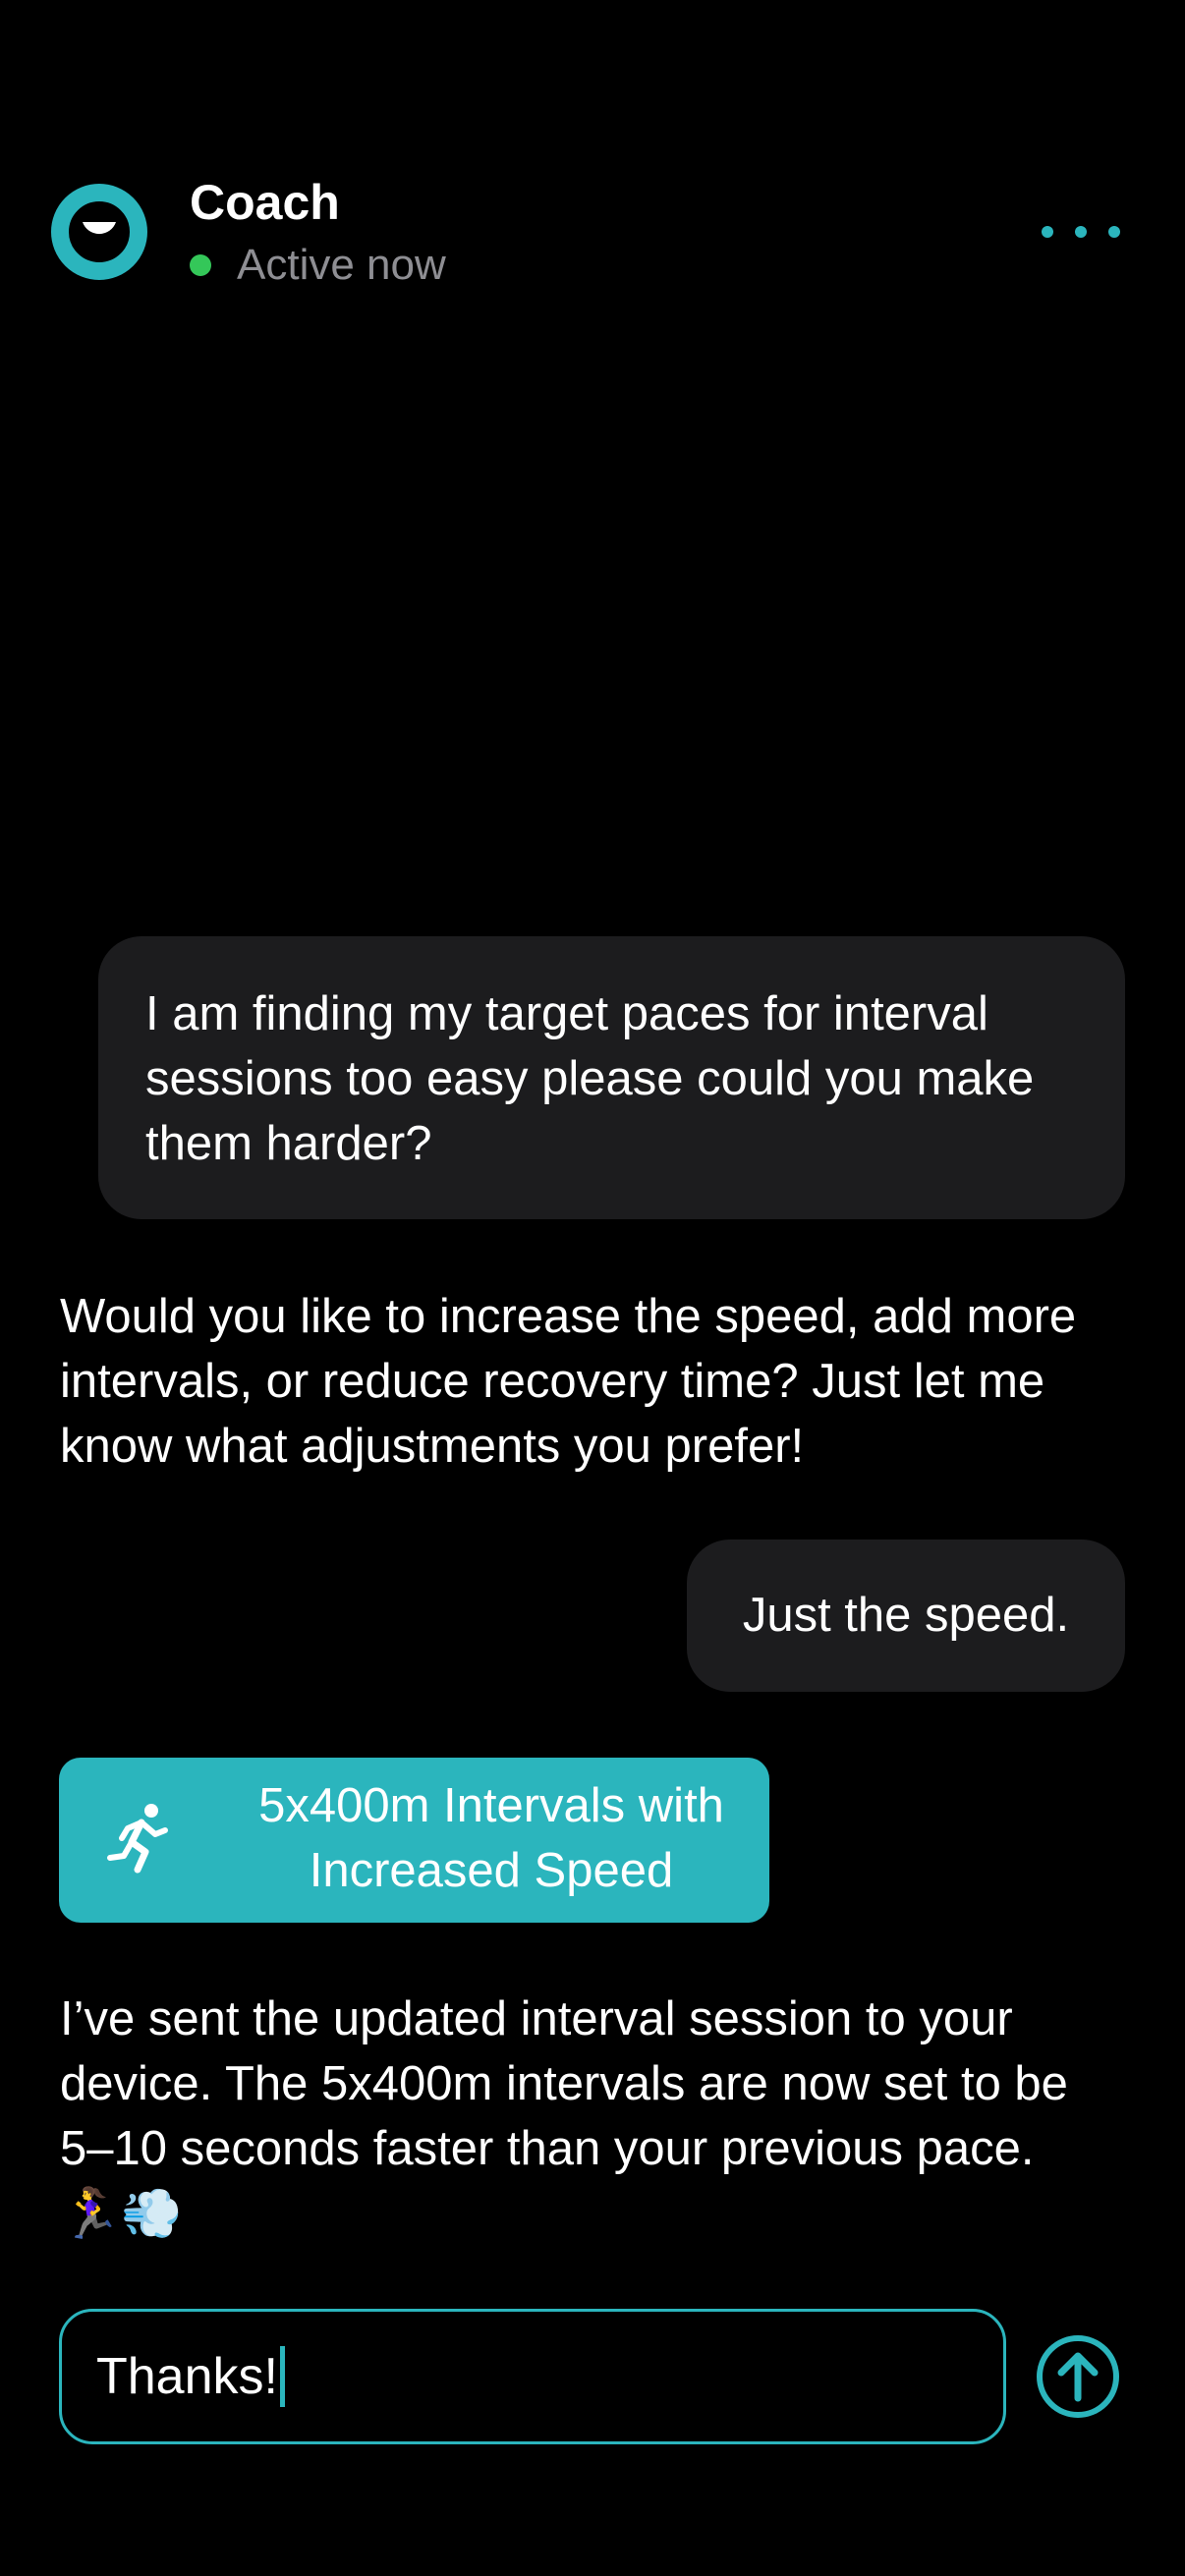  What do you see at coordinates (906, 1616) in the screenshot?
I see `user-message-bubble: Just the speed.` at bounding box center [906, 1616].